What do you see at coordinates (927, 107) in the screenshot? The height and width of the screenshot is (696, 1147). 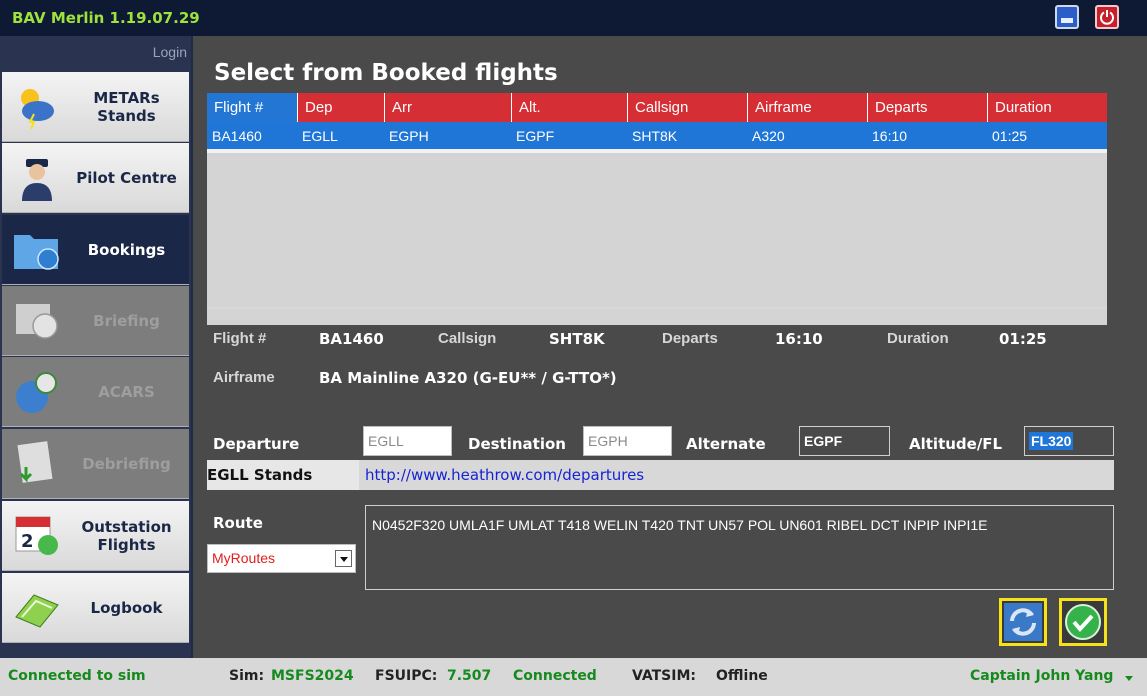 I see `column-header: Departs` at bounding box center [927, 107].